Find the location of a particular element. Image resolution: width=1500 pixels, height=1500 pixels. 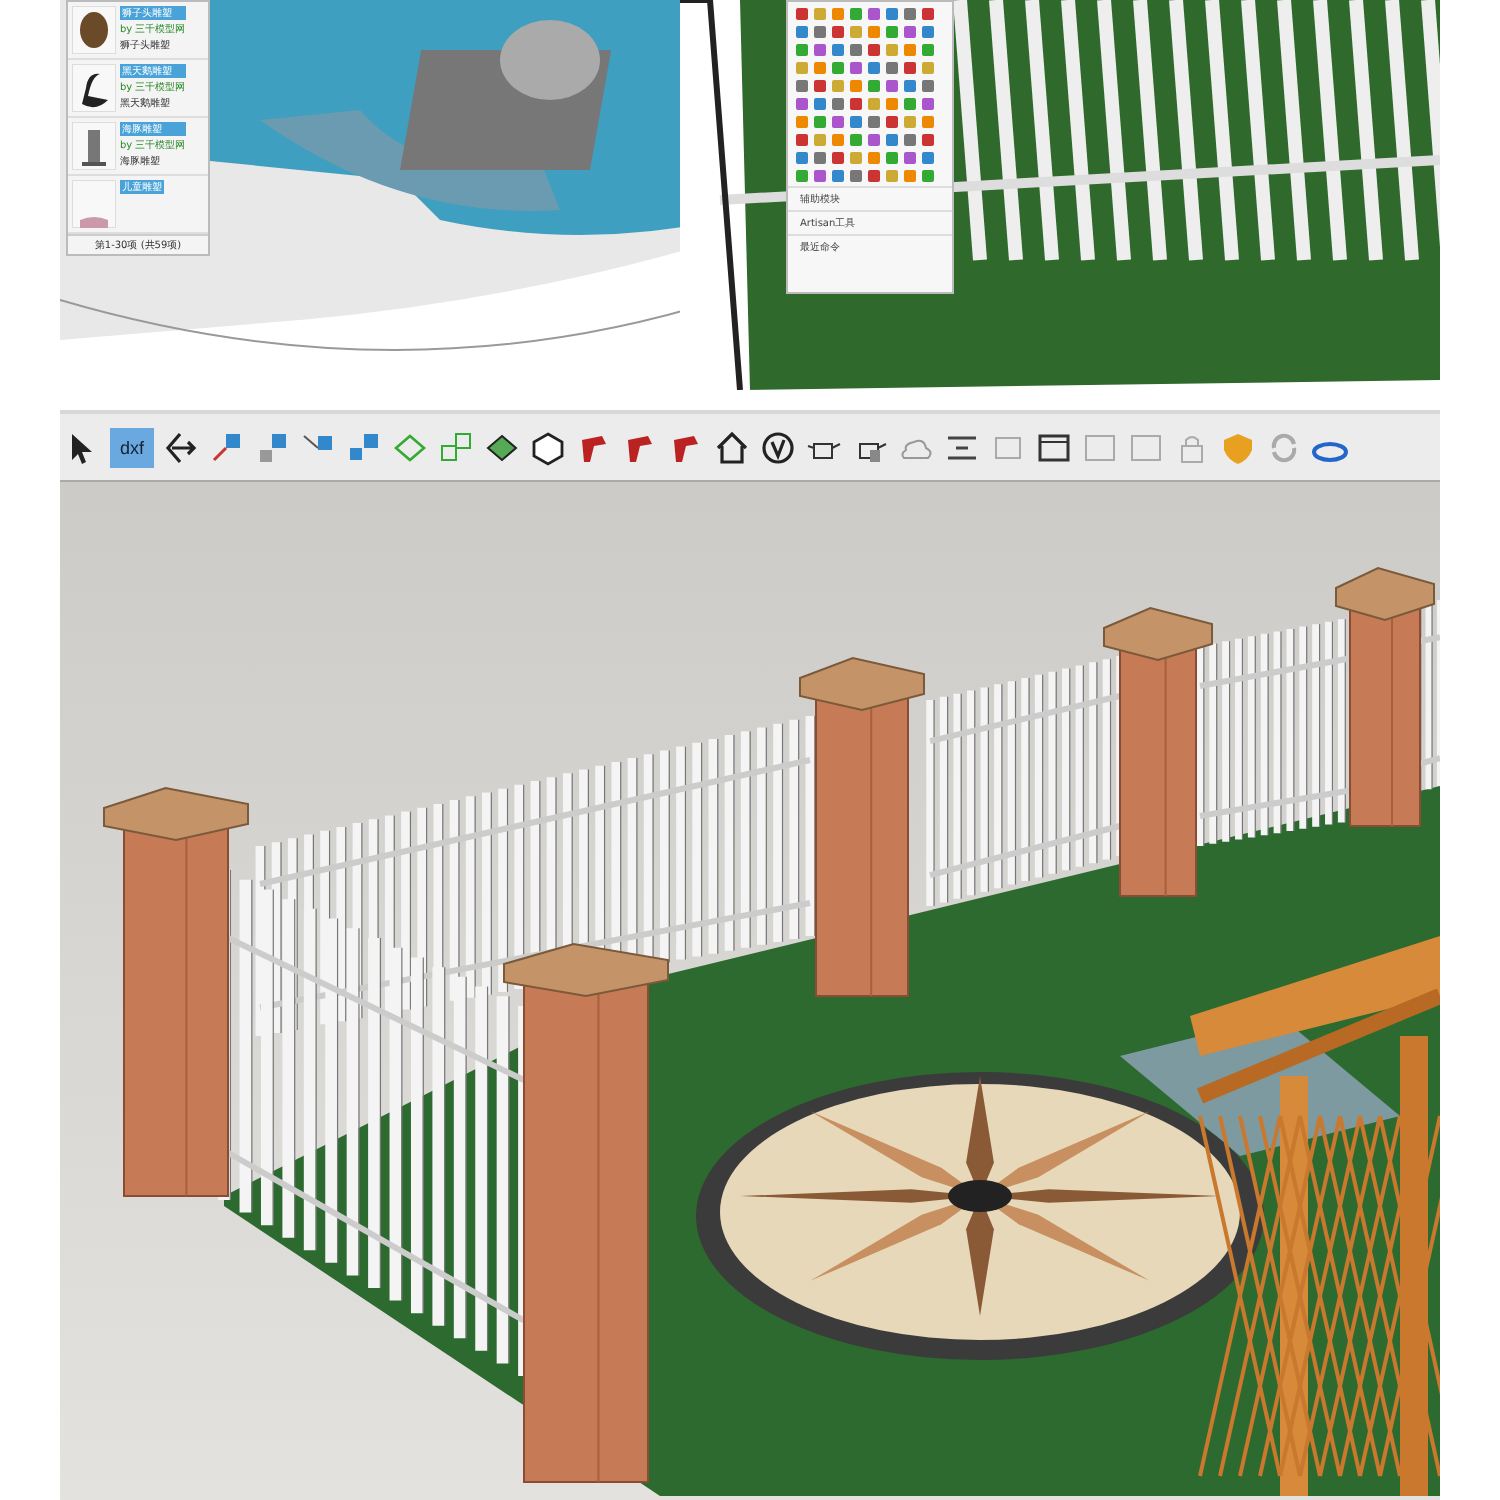

v-circle-icon is located at coordinates (778, 447).